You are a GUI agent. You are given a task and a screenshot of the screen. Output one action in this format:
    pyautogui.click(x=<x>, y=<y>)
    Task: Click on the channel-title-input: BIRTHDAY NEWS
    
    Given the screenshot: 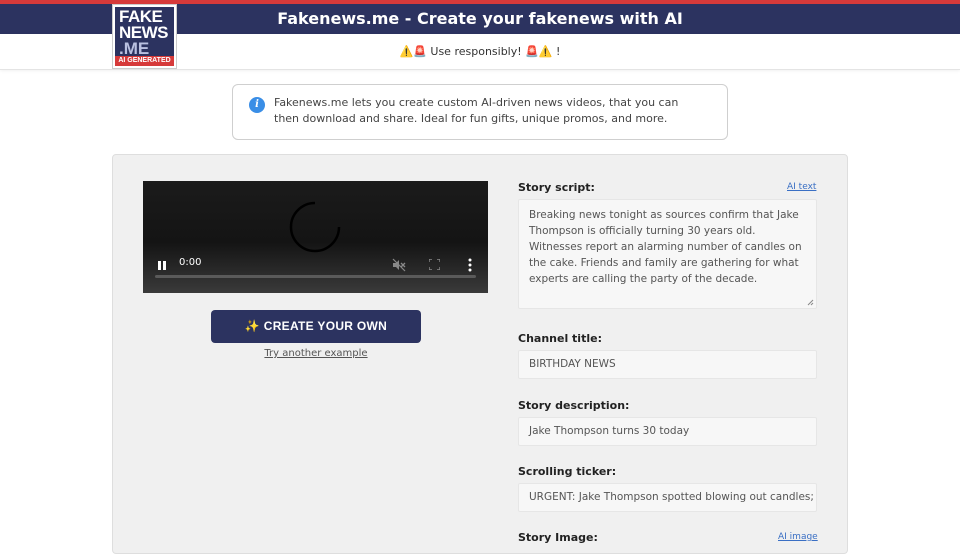 What is the action you would take?
    pyautogui.click(x=667, y=364)
    